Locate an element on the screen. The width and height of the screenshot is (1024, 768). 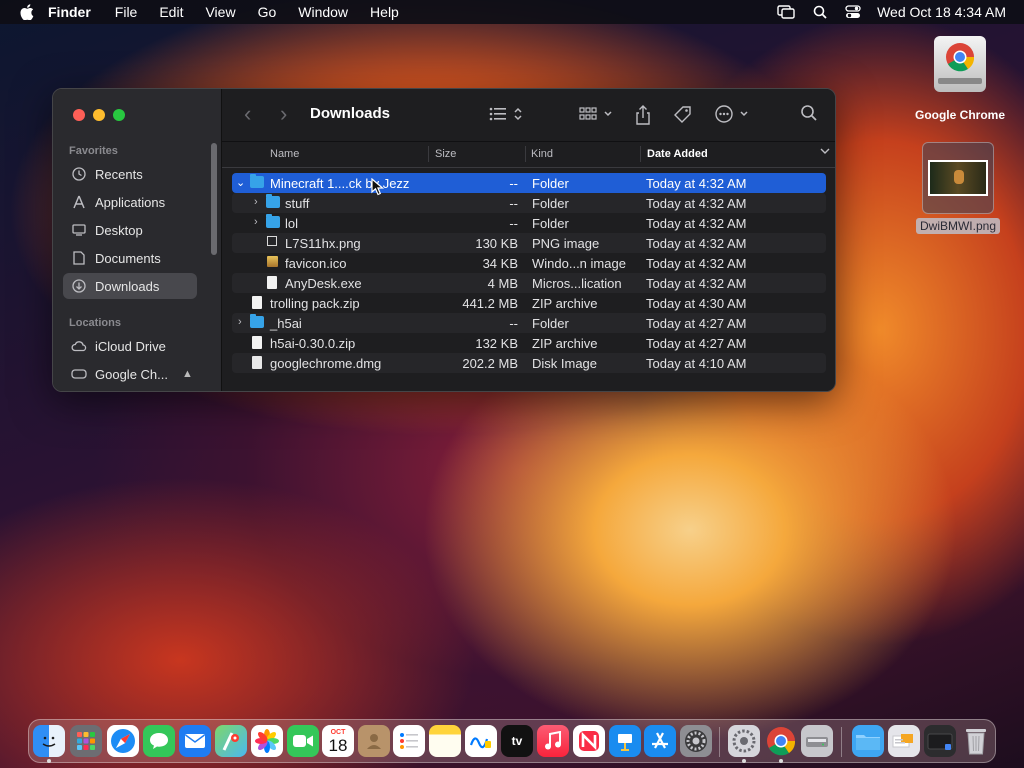
menu-file: File is located at coordinates (126, 12).